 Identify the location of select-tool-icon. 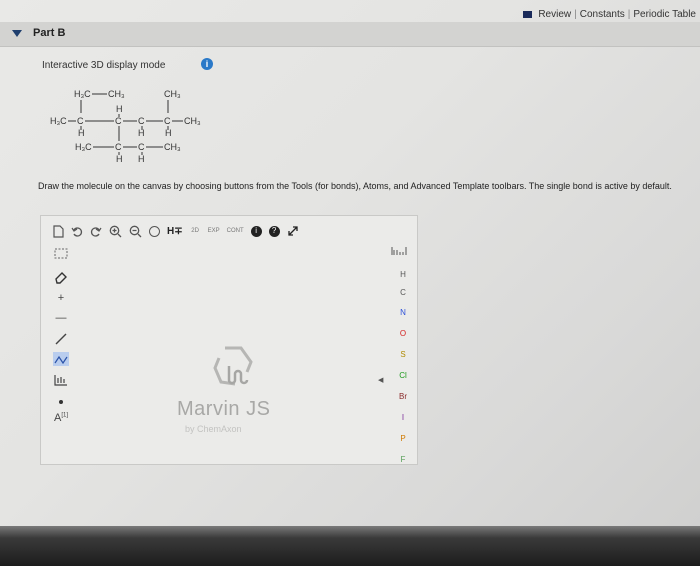
(61, 255).